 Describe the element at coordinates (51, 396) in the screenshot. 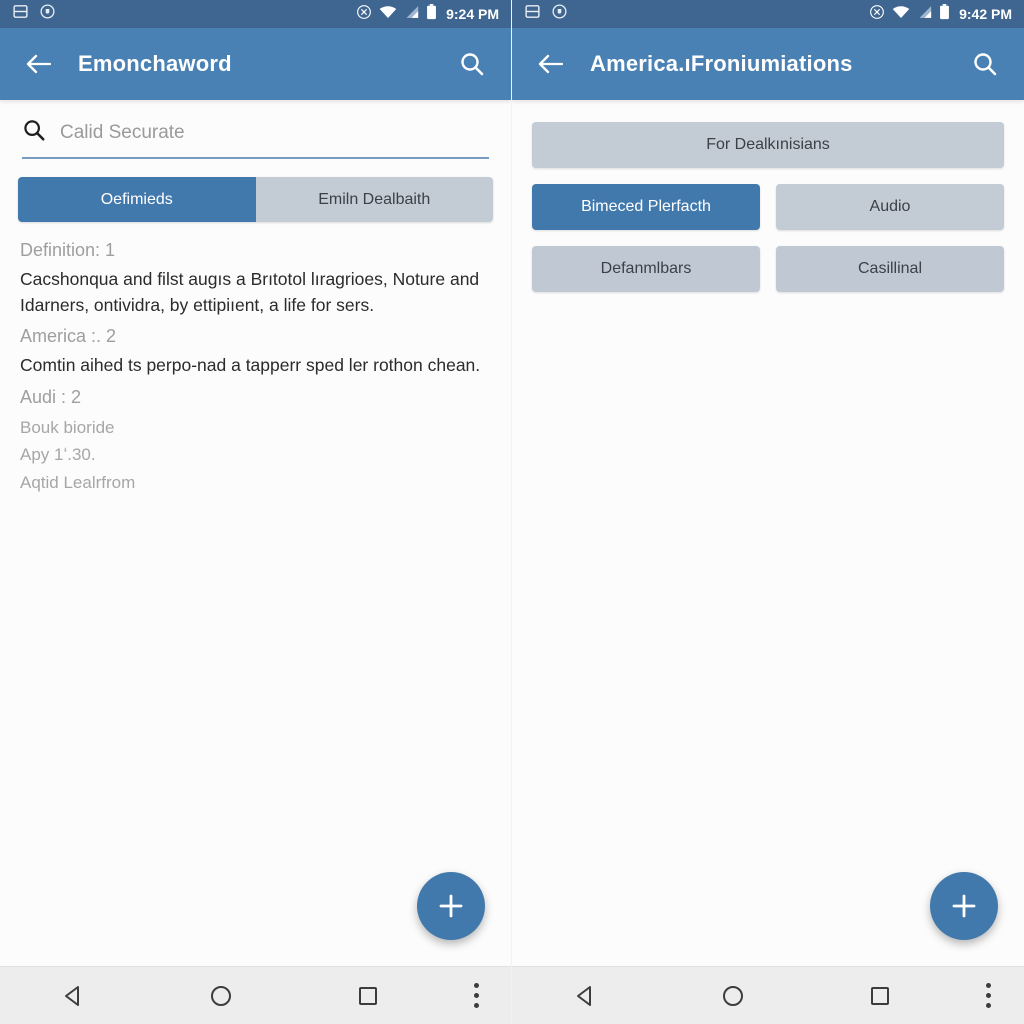

I see `definition-label: Audi : 2` at that location.